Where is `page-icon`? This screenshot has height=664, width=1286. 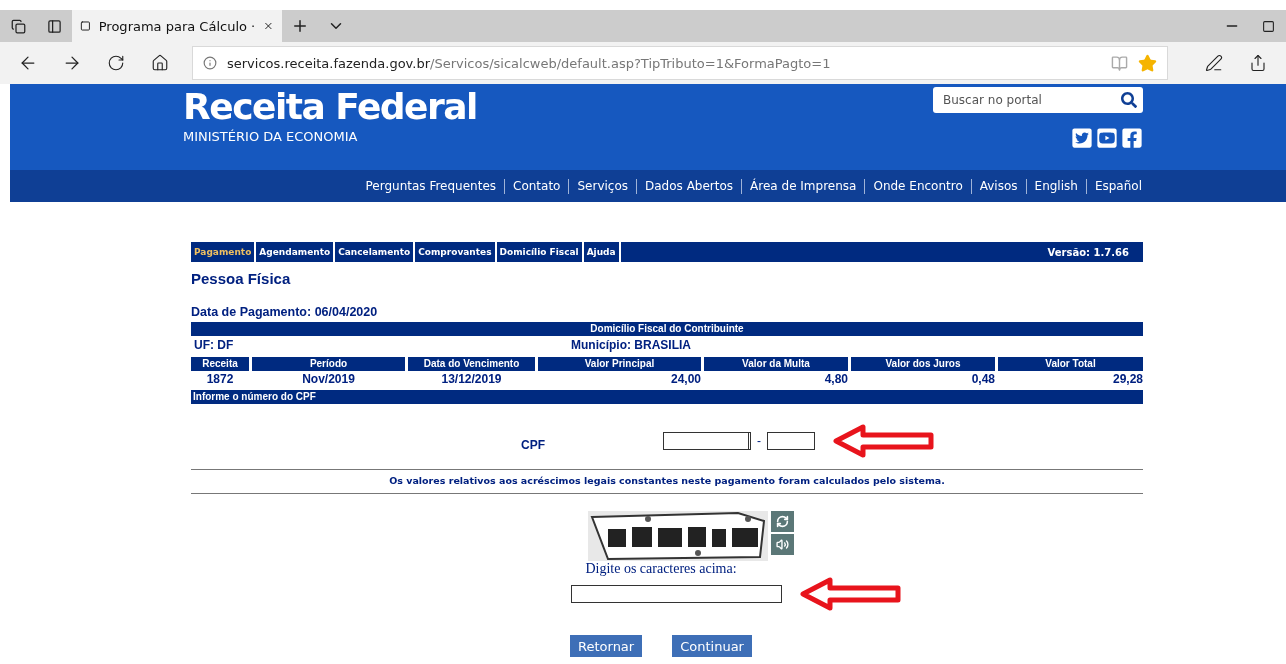
page-icon is located at coordinates (85, 26).